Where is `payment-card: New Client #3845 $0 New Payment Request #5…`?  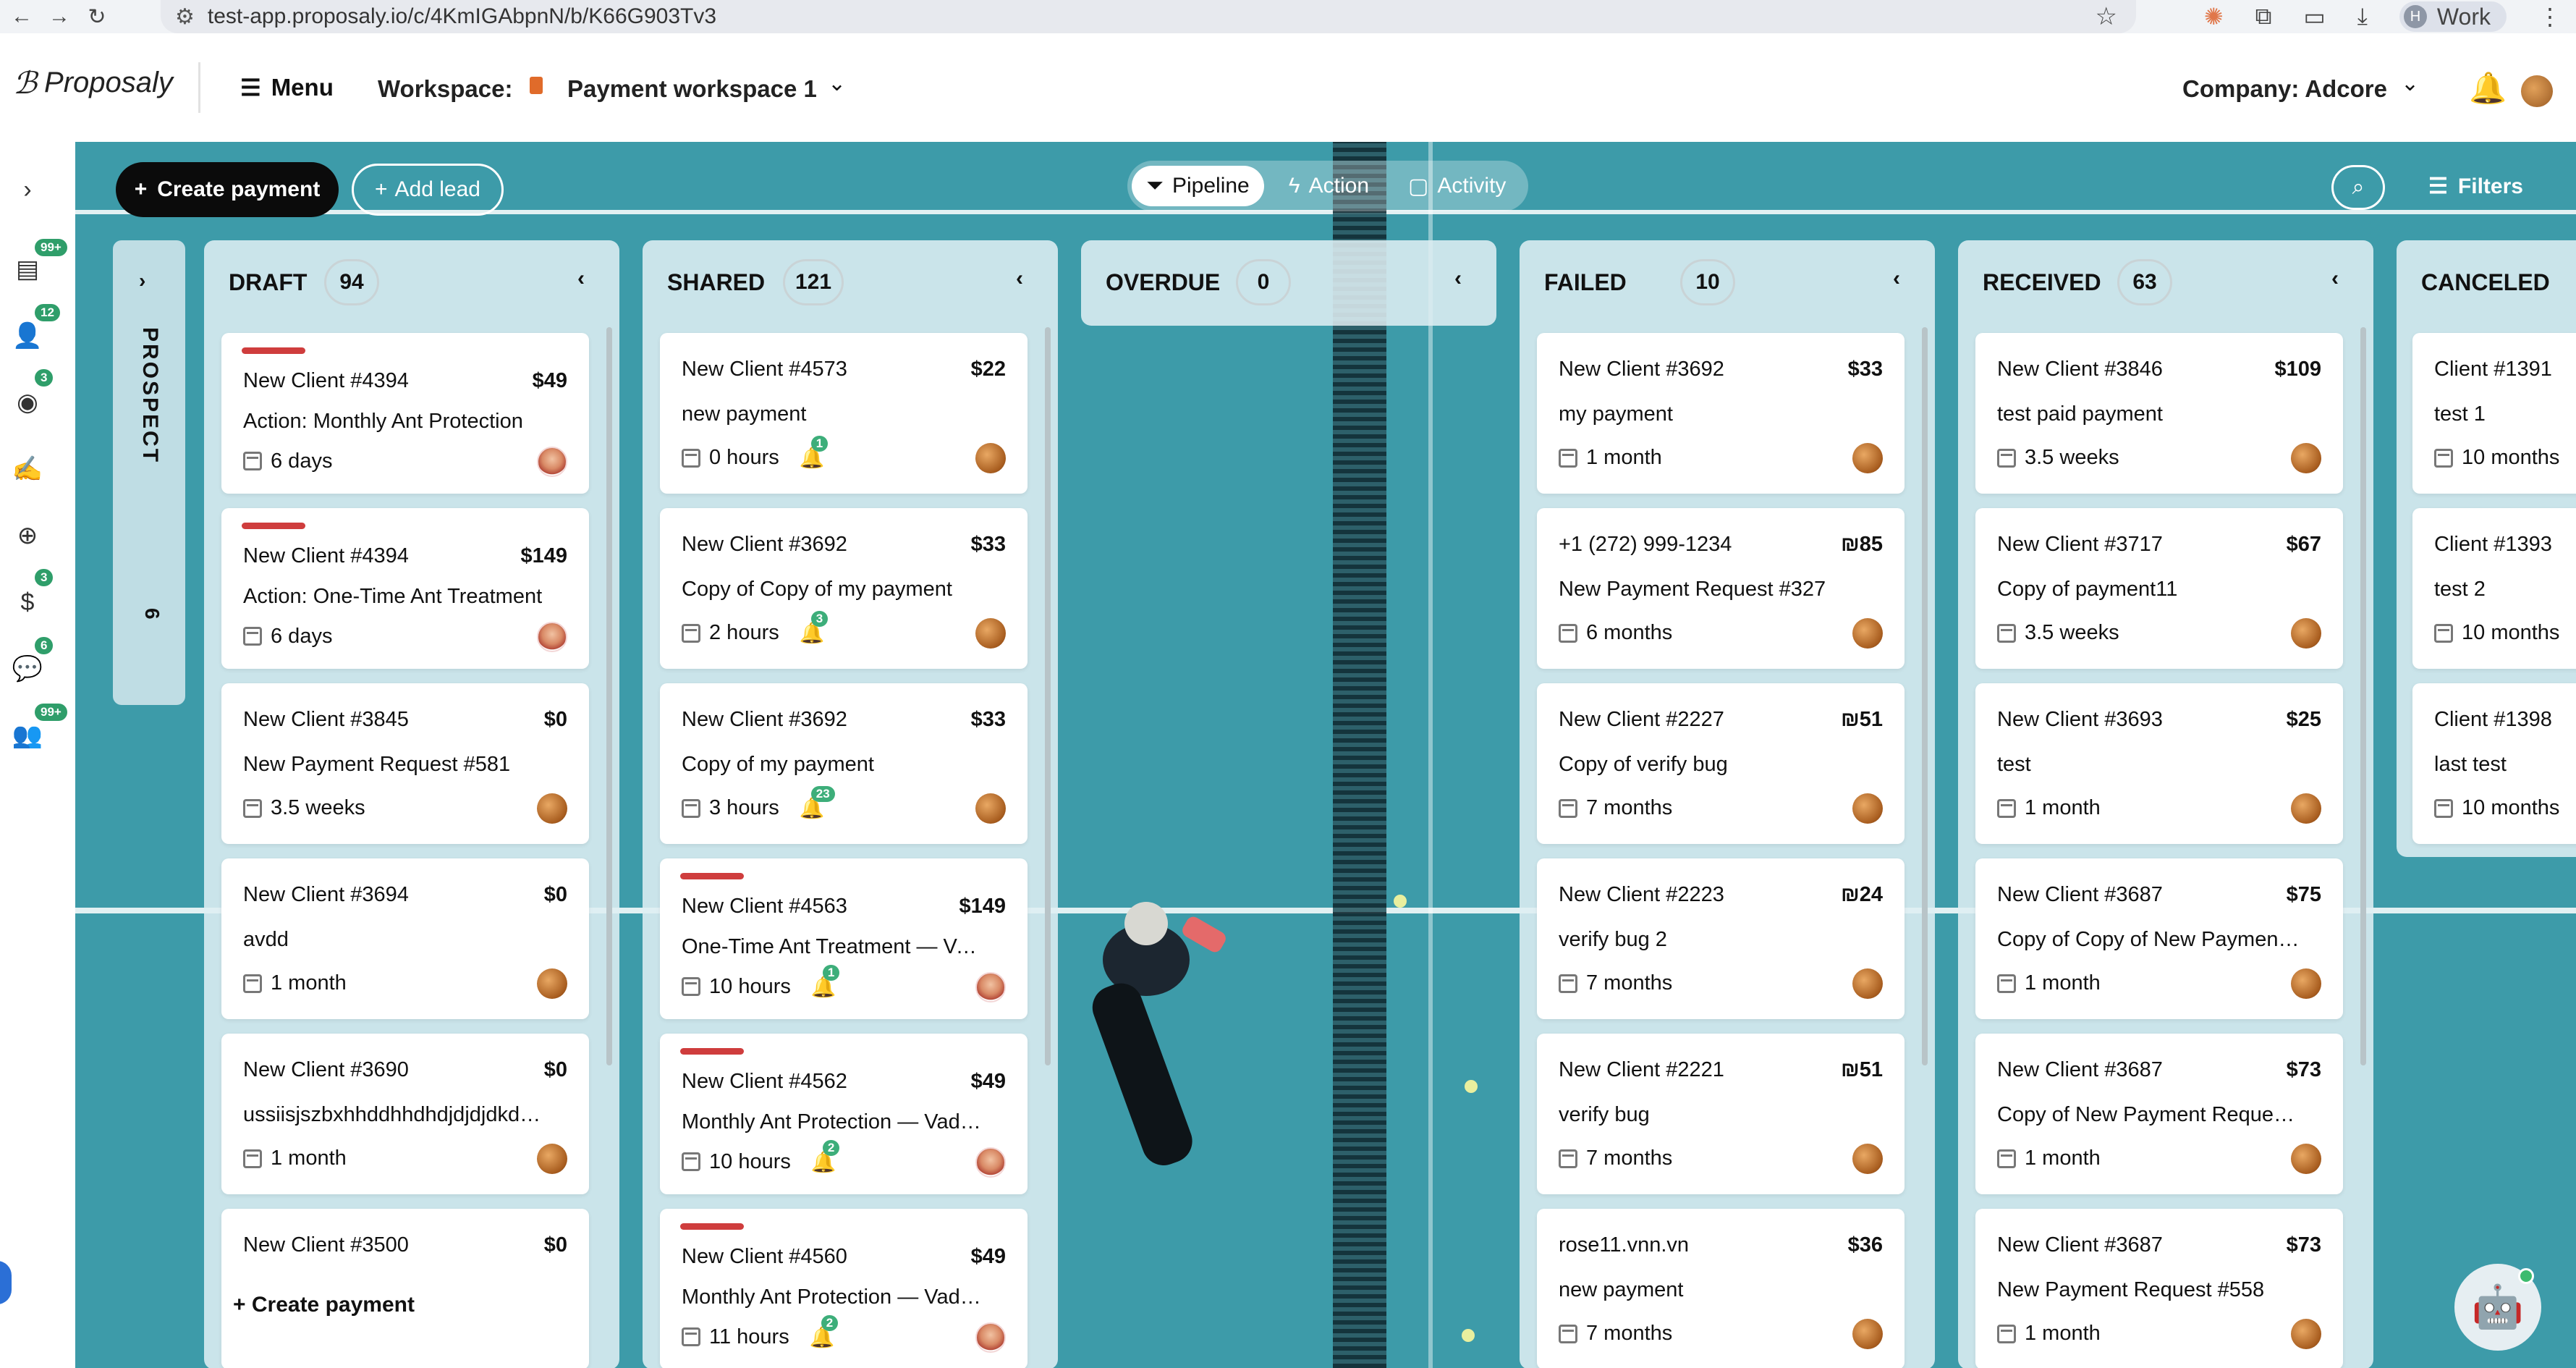
payment-card: New Client #3845 $0 New Payment Request #5… is located at coordinates (405, 763).